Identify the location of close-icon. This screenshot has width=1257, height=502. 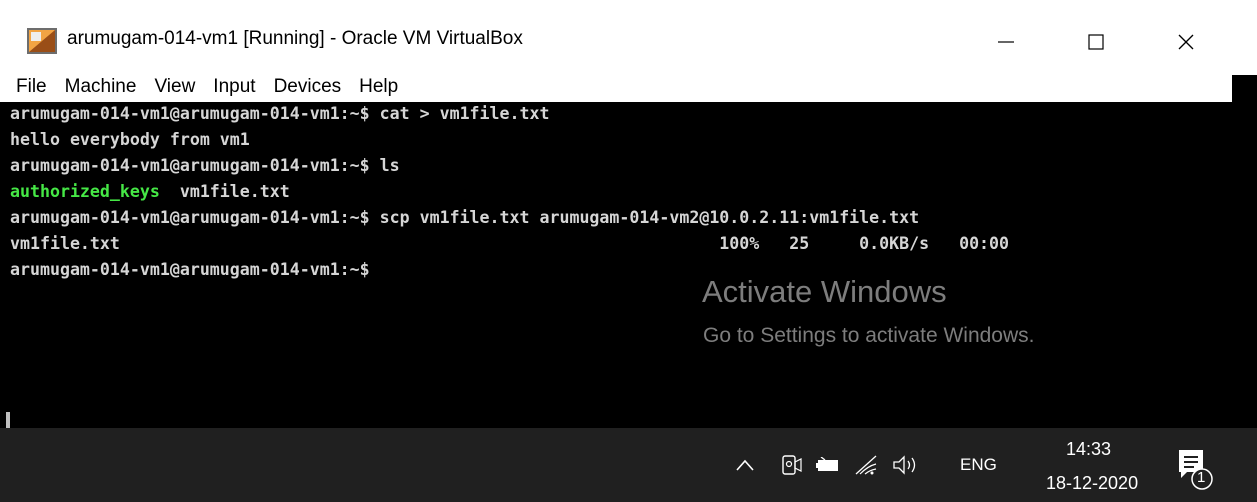
(1186, 42).